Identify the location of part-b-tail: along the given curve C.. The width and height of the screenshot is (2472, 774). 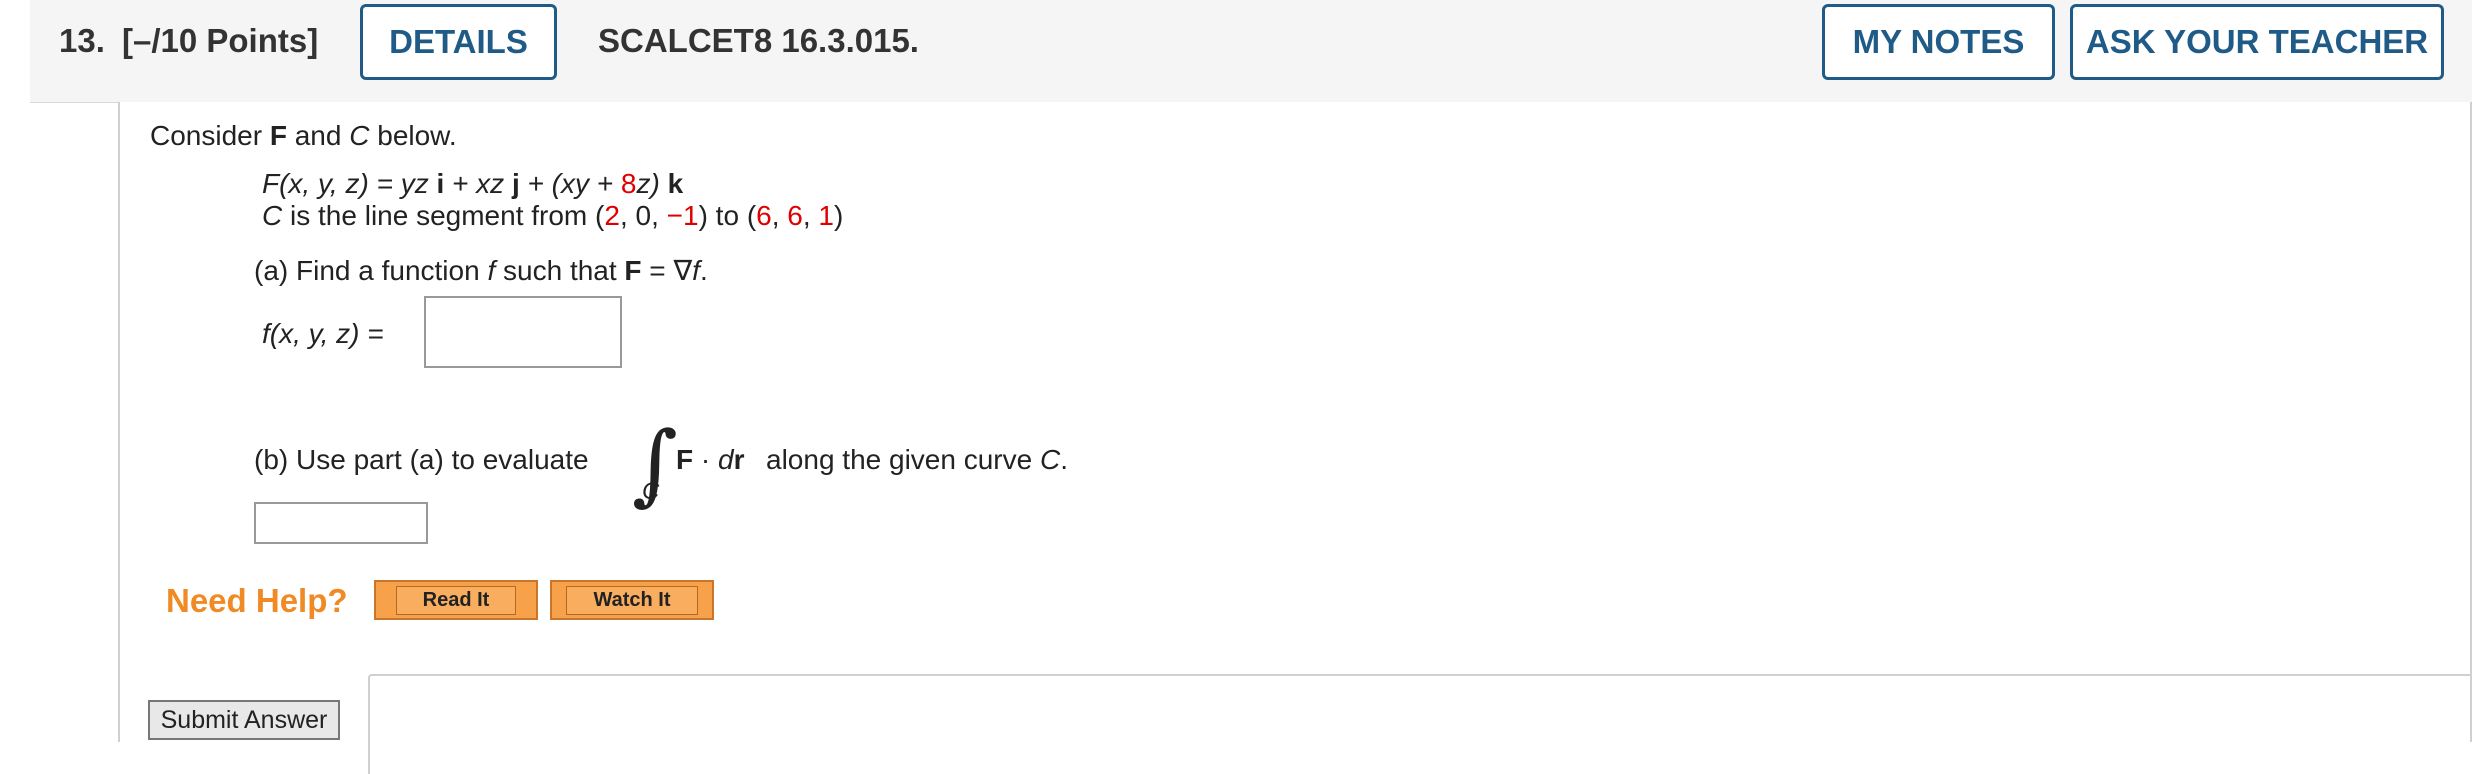
(917, 459).